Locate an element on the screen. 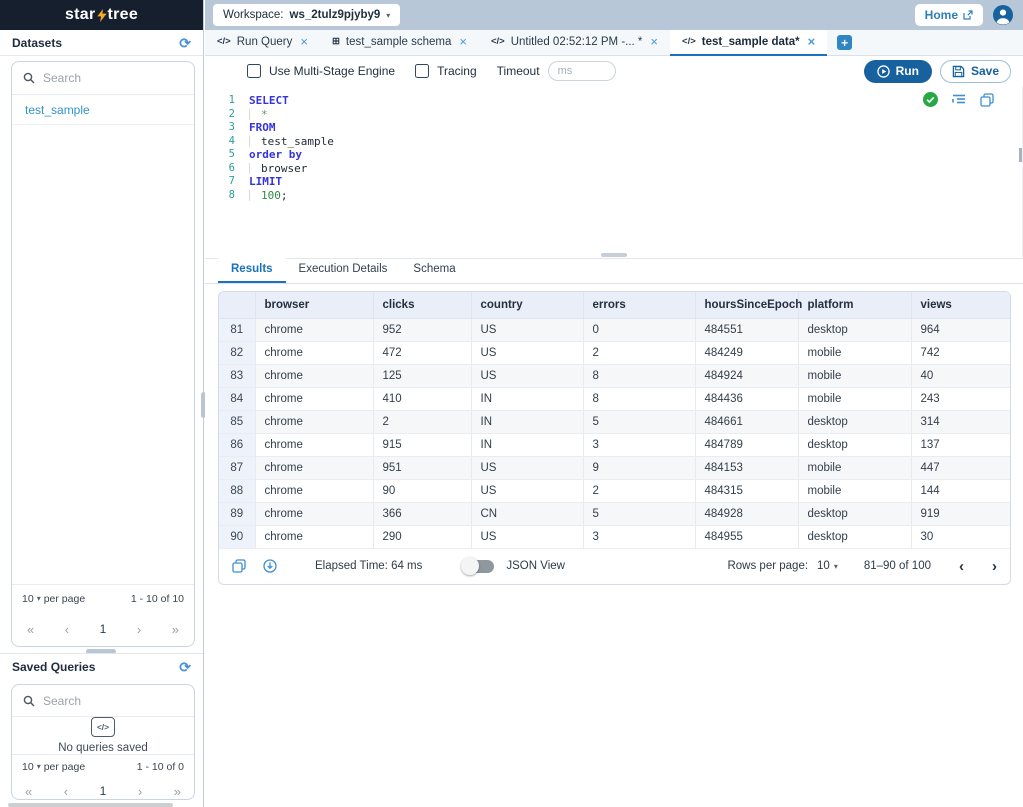  json-view-toggle is located at coordinates (478, 566).